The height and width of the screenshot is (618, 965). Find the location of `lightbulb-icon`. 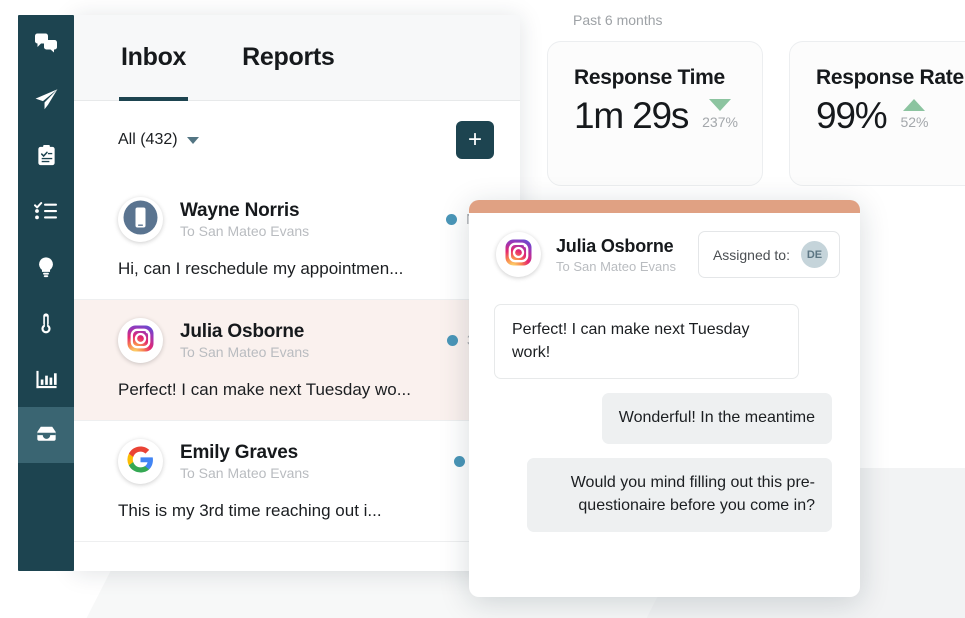

lightbulb-icon is located at coordinates (46, 267).